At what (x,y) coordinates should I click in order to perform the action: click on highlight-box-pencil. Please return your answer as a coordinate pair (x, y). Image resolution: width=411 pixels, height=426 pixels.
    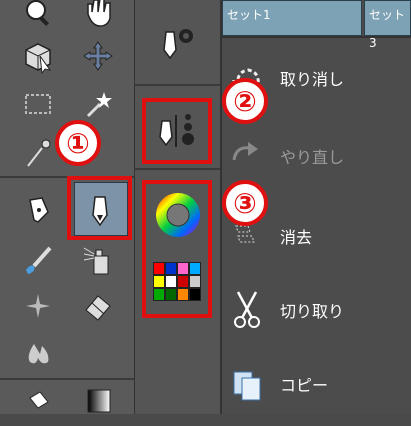
    Looking at the image, I should click on (99, 208).